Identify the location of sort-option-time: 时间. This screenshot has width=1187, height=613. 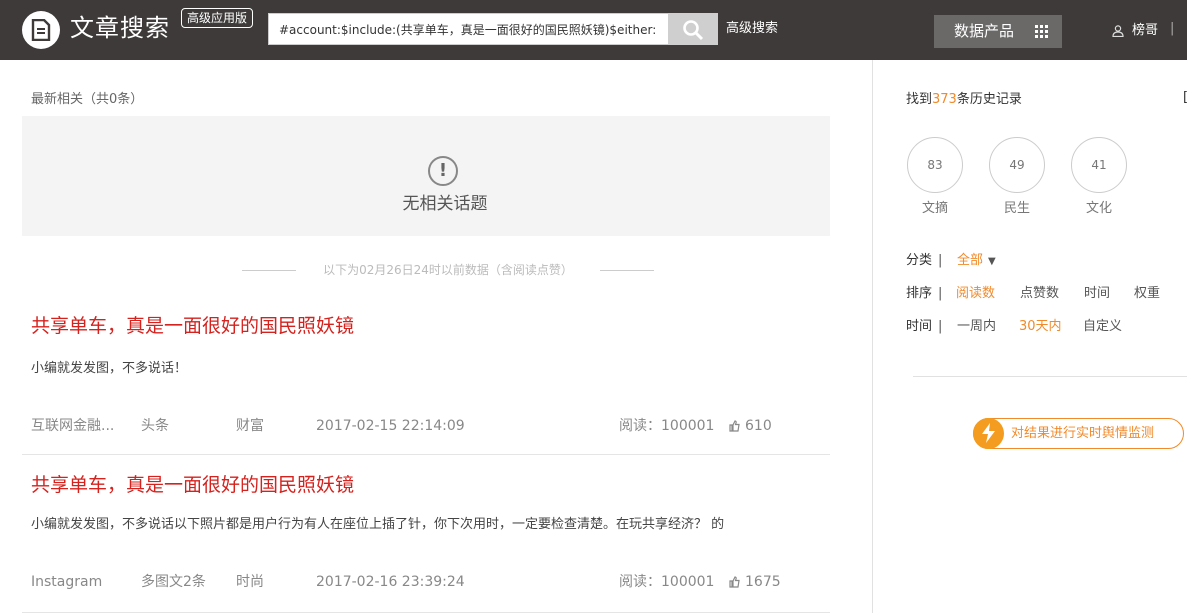
(1097, 294).